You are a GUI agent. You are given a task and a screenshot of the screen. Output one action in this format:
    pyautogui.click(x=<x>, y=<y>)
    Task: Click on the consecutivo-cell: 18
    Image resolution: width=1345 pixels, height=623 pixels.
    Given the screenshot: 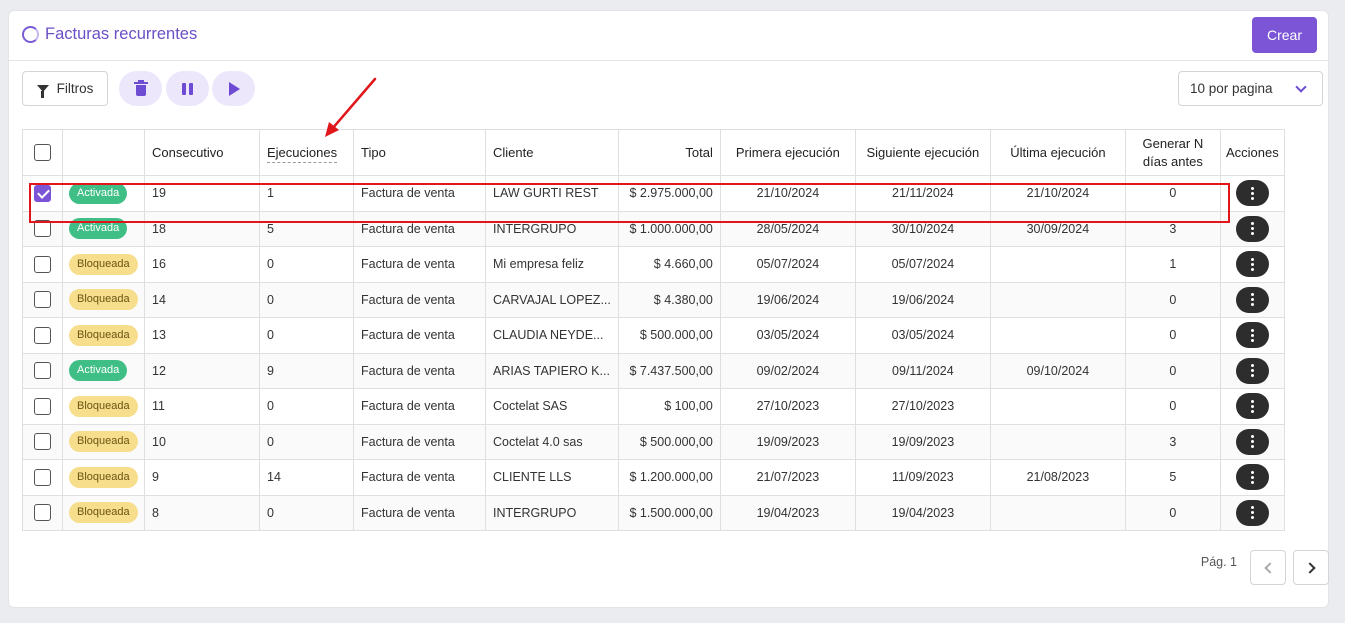 What is the action you would take?
    pyautogui.click(x=202, y=228)
    